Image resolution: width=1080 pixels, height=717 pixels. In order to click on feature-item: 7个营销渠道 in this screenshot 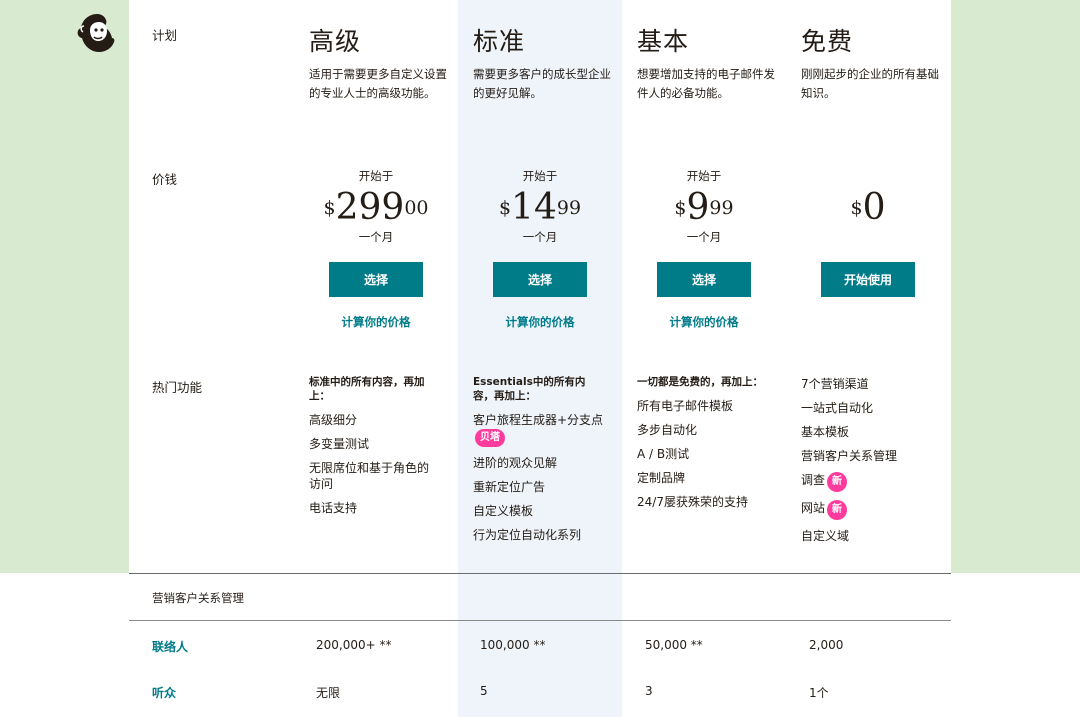, I will do `click(835, 384)`.